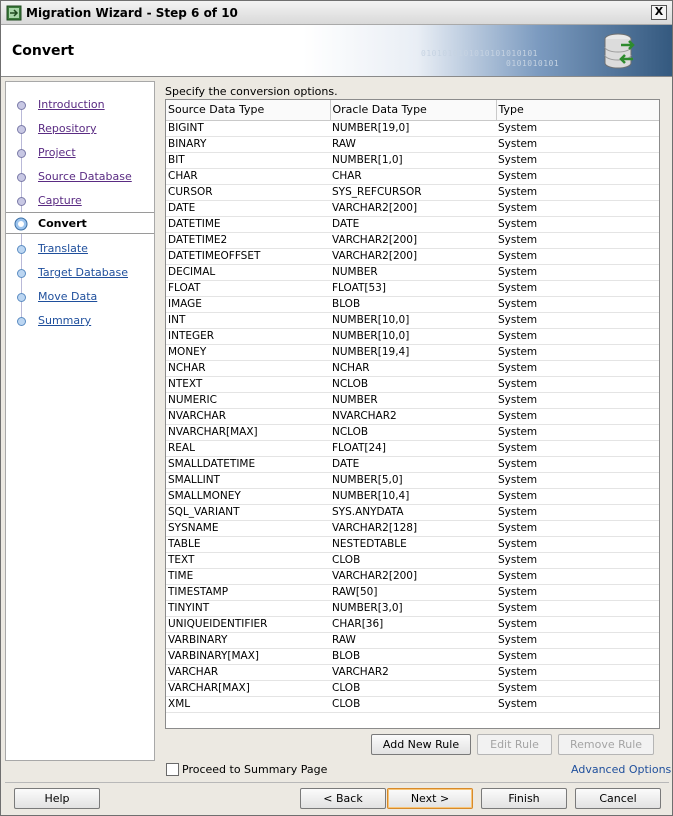 This screenshot has width=673, height=816. What do you see at coordinates (412, 240) in the screenshot?
I see `table-row: DATETIME2 VARCHAR2[200] System` at bounding box center [412, 240].